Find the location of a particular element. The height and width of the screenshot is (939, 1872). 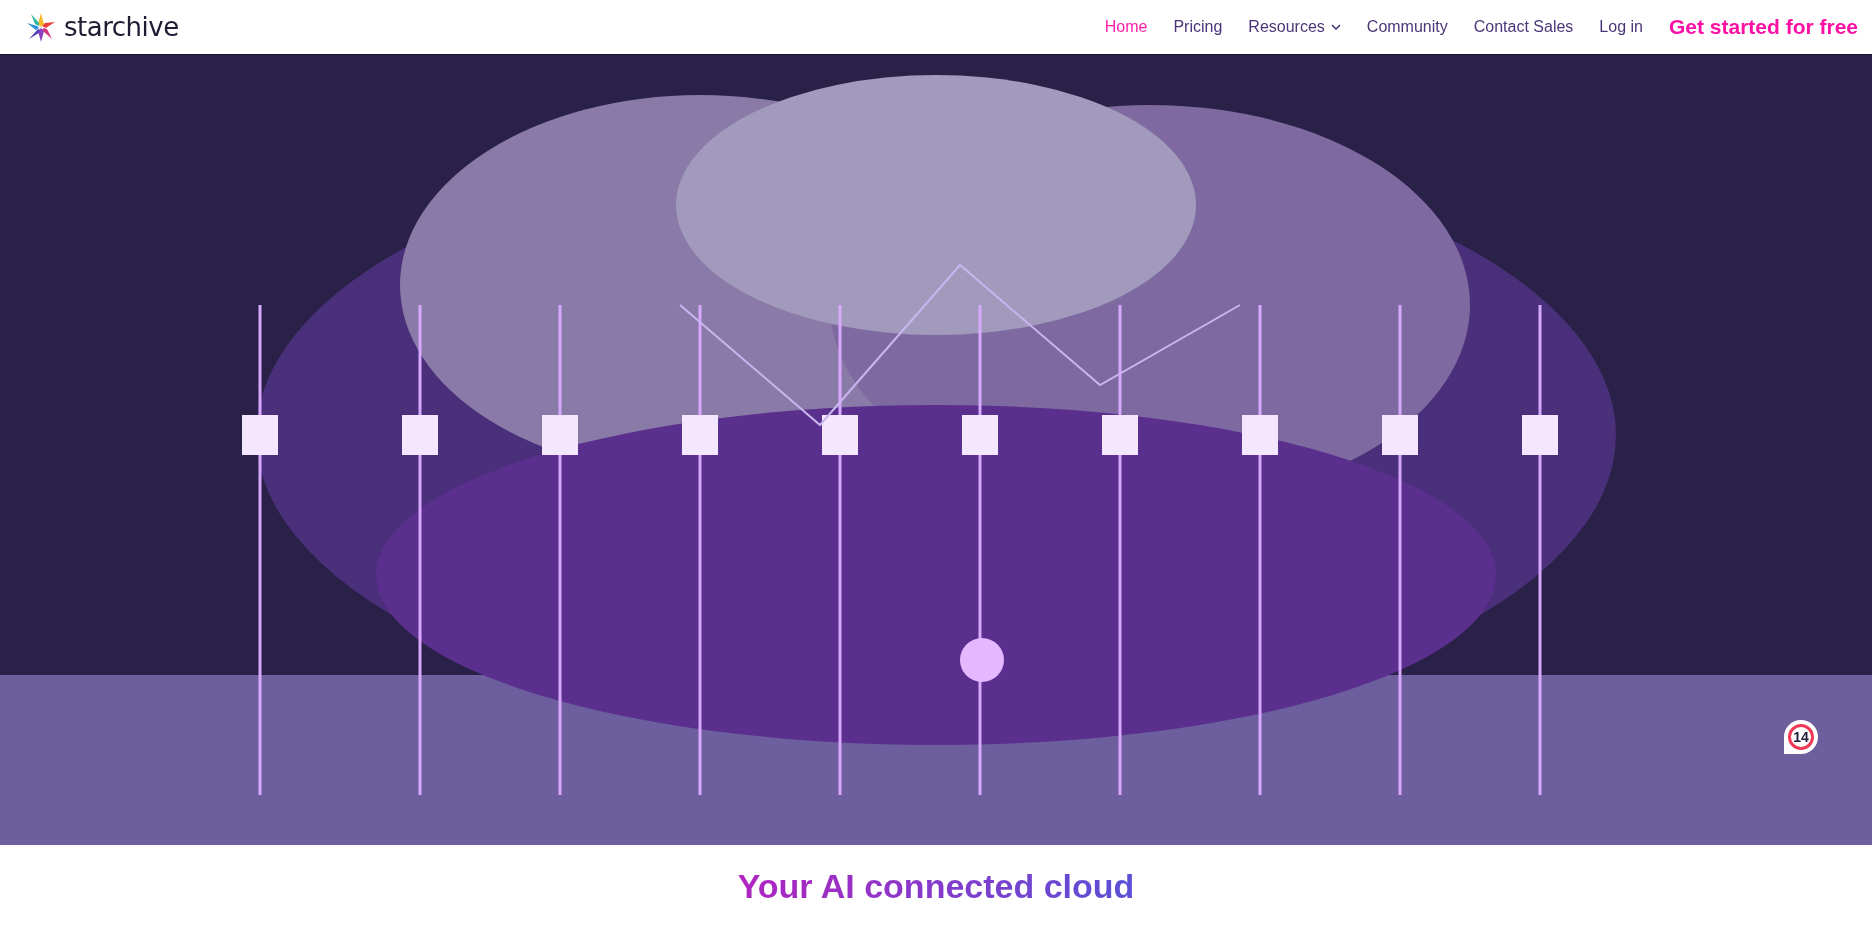

nav-link: Contact Sales is located at coordinates (1523, 27).